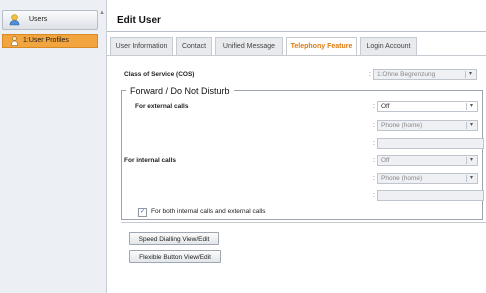  I want to click on cos-select-value: 1:Ohne Begrenzung, so click(406, 74).